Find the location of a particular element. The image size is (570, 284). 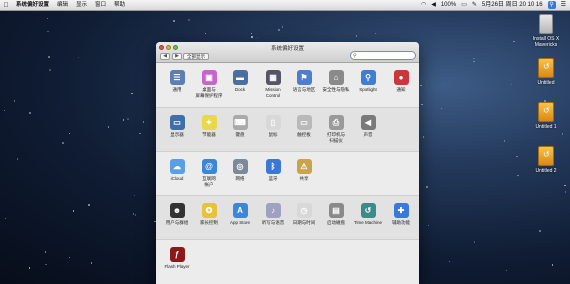

general-icon: ☰ is located at coordinates (177, 77).